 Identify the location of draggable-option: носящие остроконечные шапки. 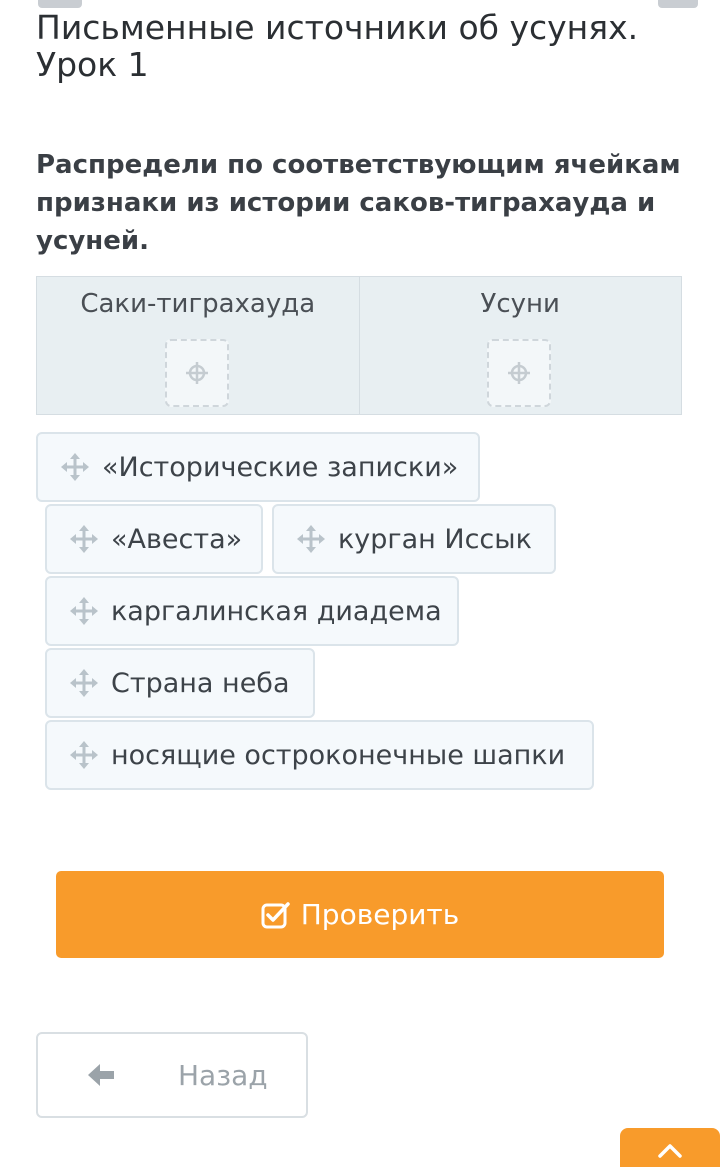
(319, 755).